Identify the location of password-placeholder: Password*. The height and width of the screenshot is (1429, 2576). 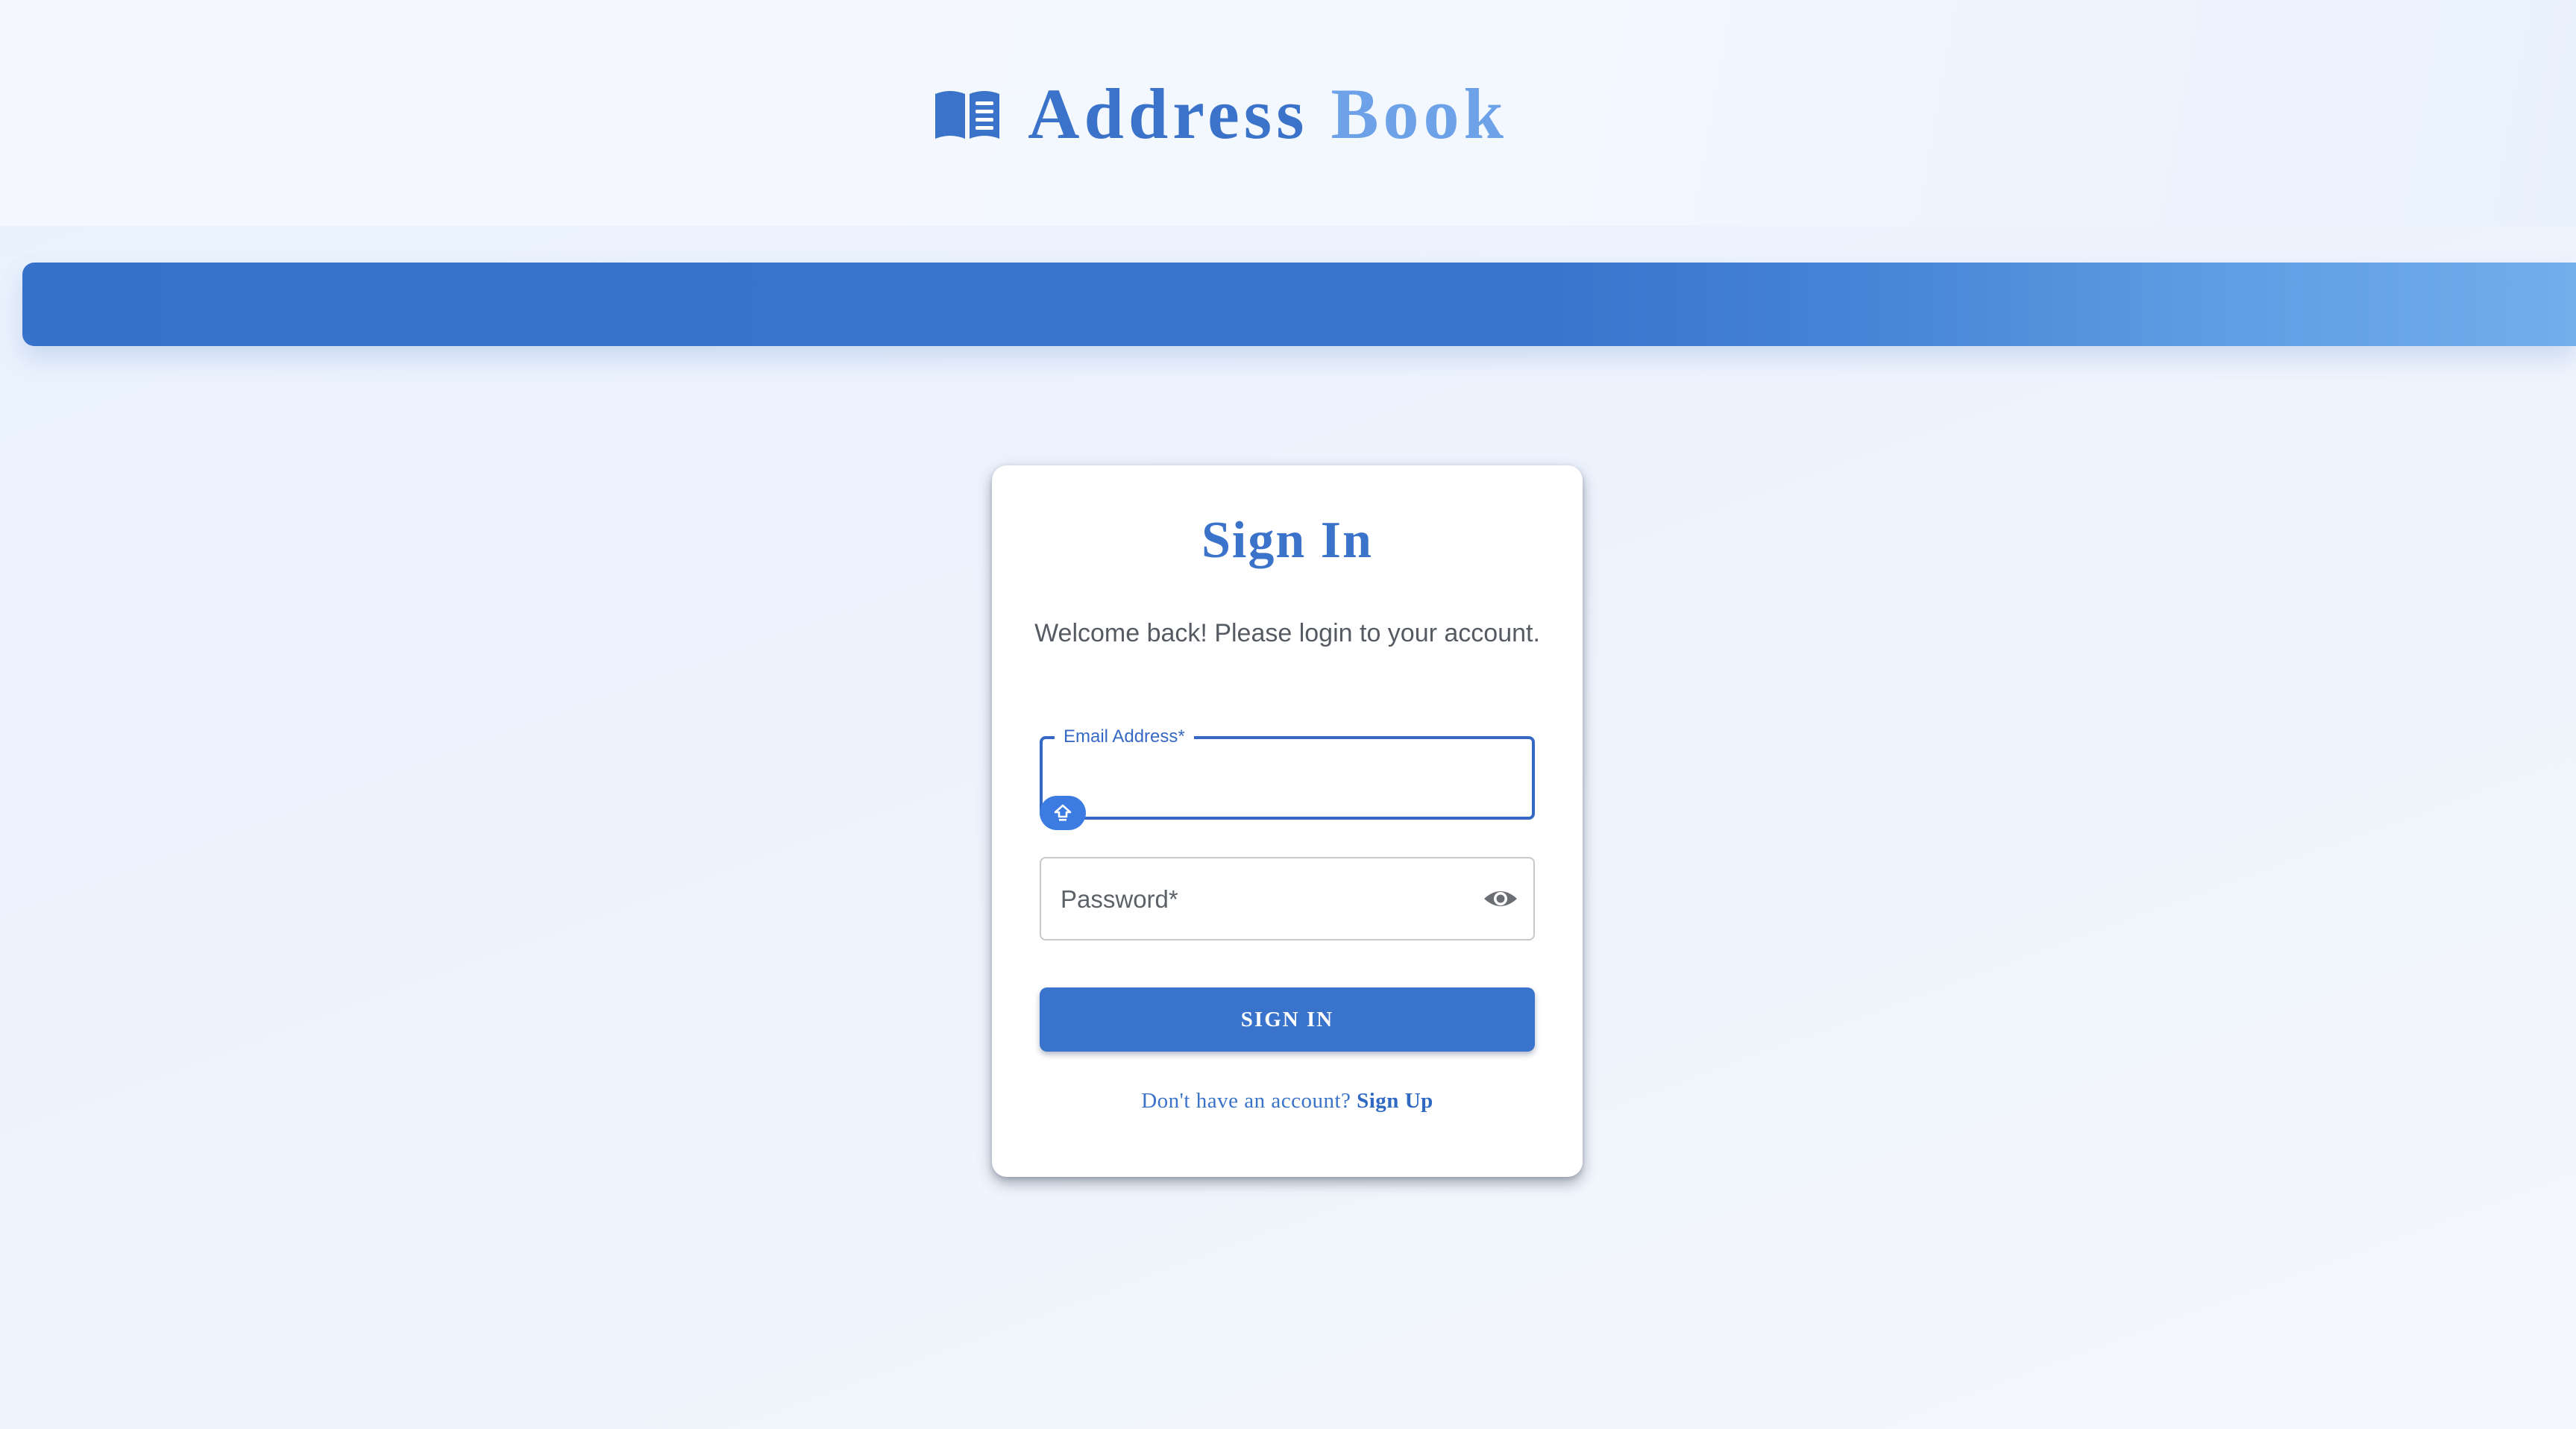
(1120, 900).